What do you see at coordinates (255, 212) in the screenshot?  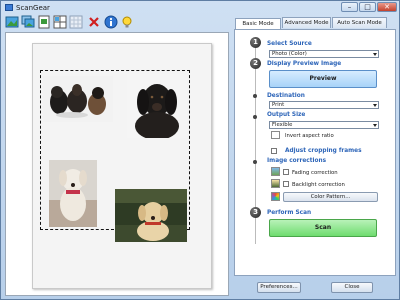 I see `step-3-badge: 3` at bounding box center [255, 212].